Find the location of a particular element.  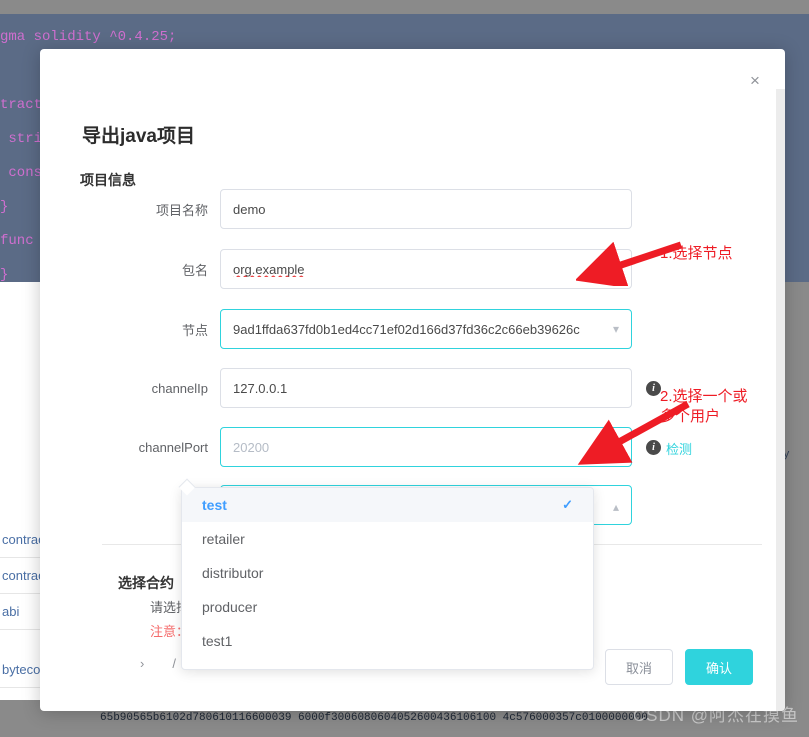

contract-tree-row: › / is located at coordinates (158, 663).